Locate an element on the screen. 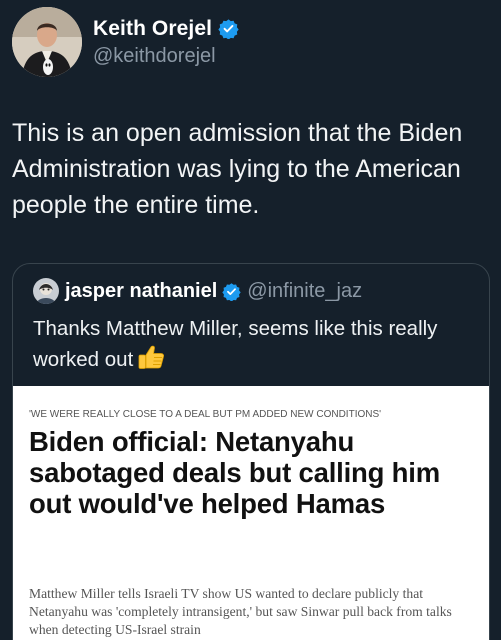  author-display-name: Keith Orejel is located at coordinates (152, 29).